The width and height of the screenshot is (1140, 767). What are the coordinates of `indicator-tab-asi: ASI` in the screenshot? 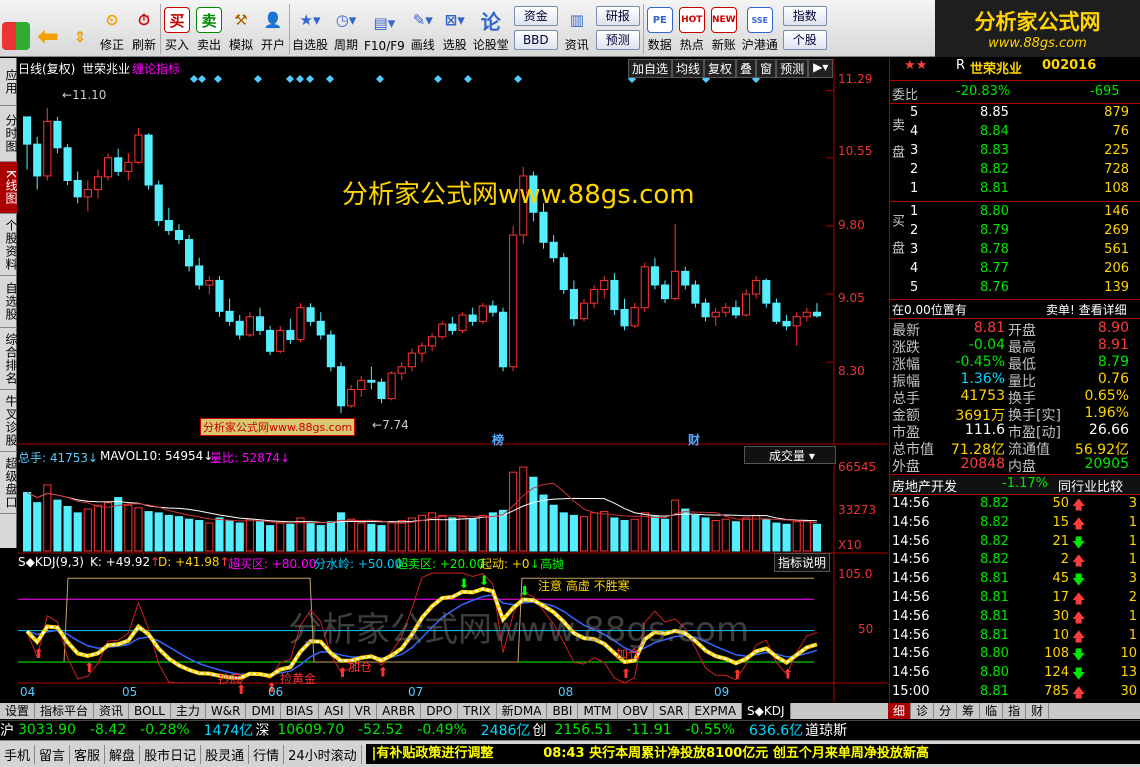 It's located at (334, 711).